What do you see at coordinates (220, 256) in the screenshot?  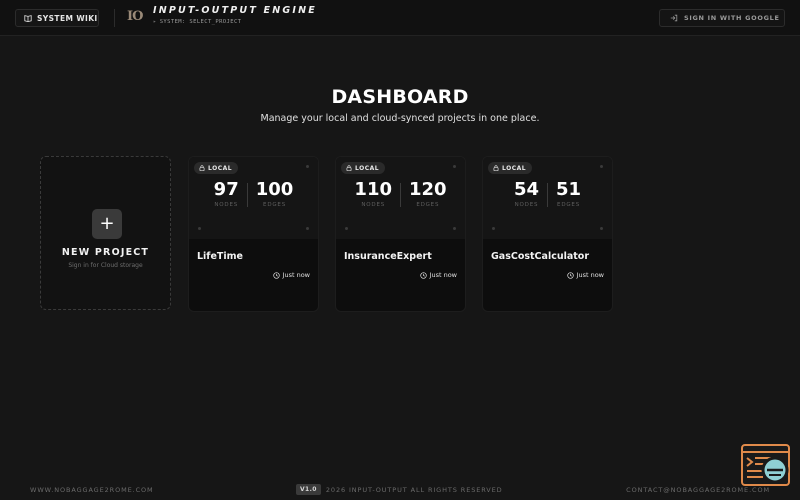 I see `project-name: LifeTime` at bounding box center [220, 256].